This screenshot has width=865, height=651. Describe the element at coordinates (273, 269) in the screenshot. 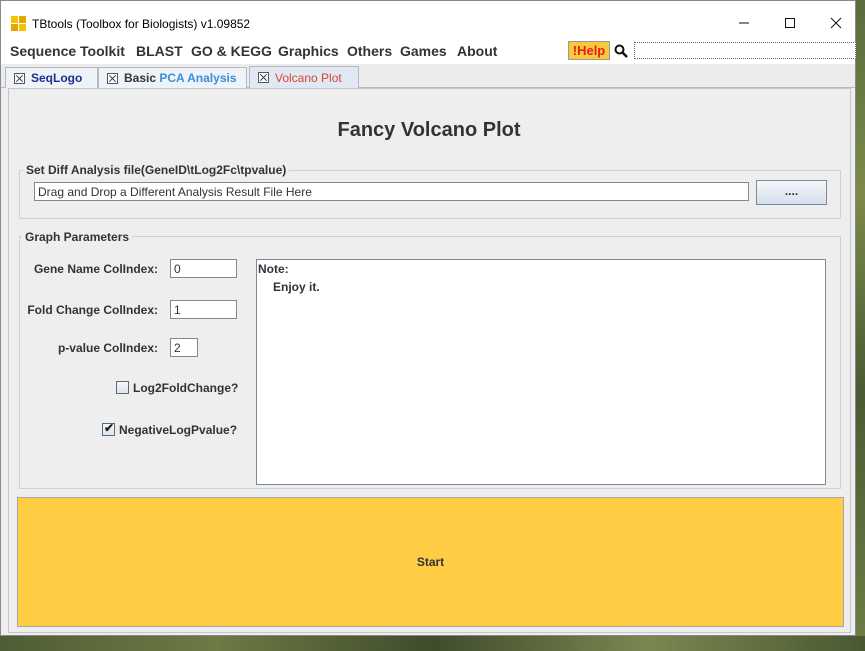

I see `note-title: Note:` at that location.